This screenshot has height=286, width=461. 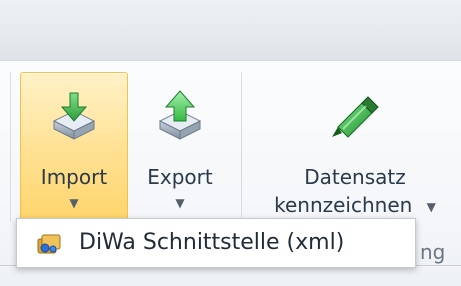 I want to click on export-button: Export ▼, so click(x=180, y=147).